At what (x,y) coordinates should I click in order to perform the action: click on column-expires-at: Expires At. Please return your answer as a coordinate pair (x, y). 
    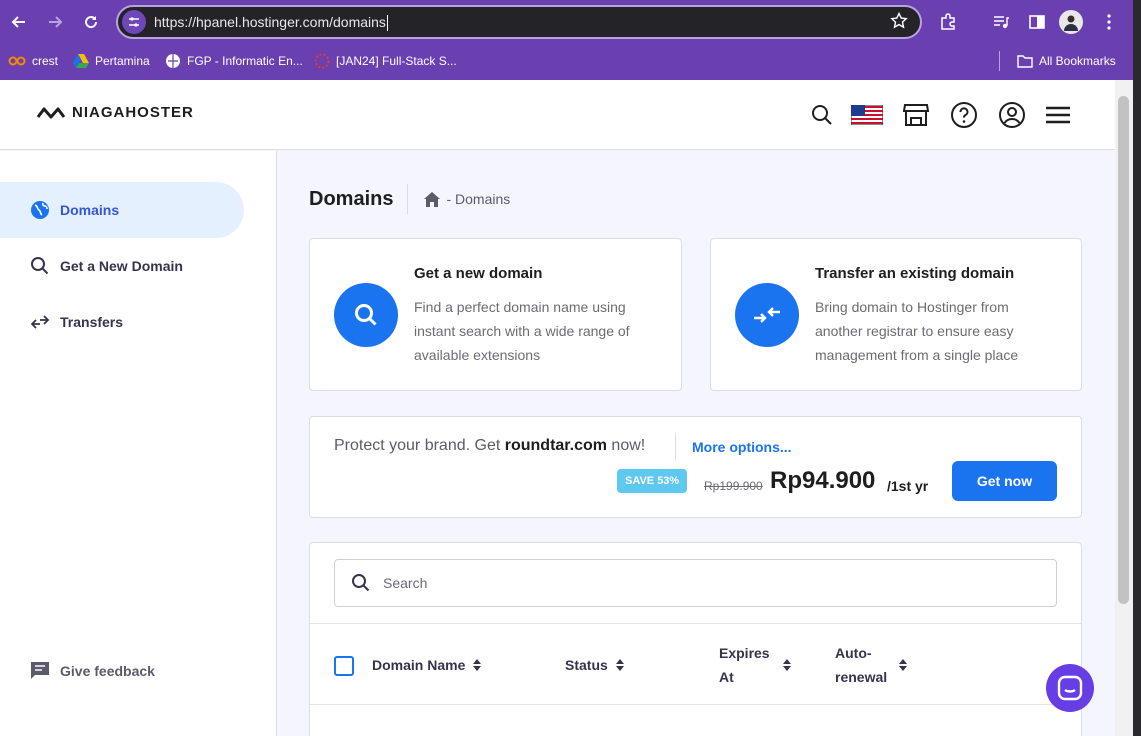
    Looking at the image, I should click on (755, 665).